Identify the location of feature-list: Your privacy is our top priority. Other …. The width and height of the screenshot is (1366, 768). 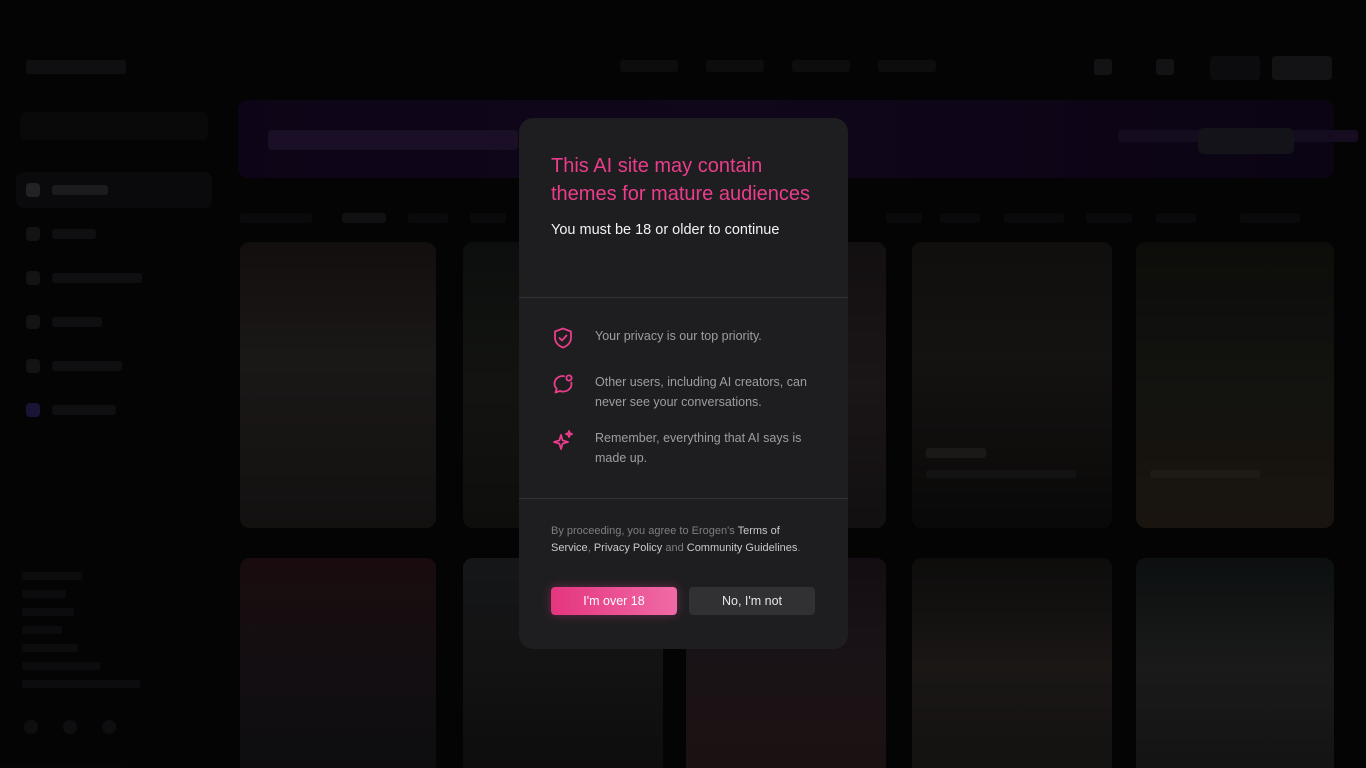
(683, 398).